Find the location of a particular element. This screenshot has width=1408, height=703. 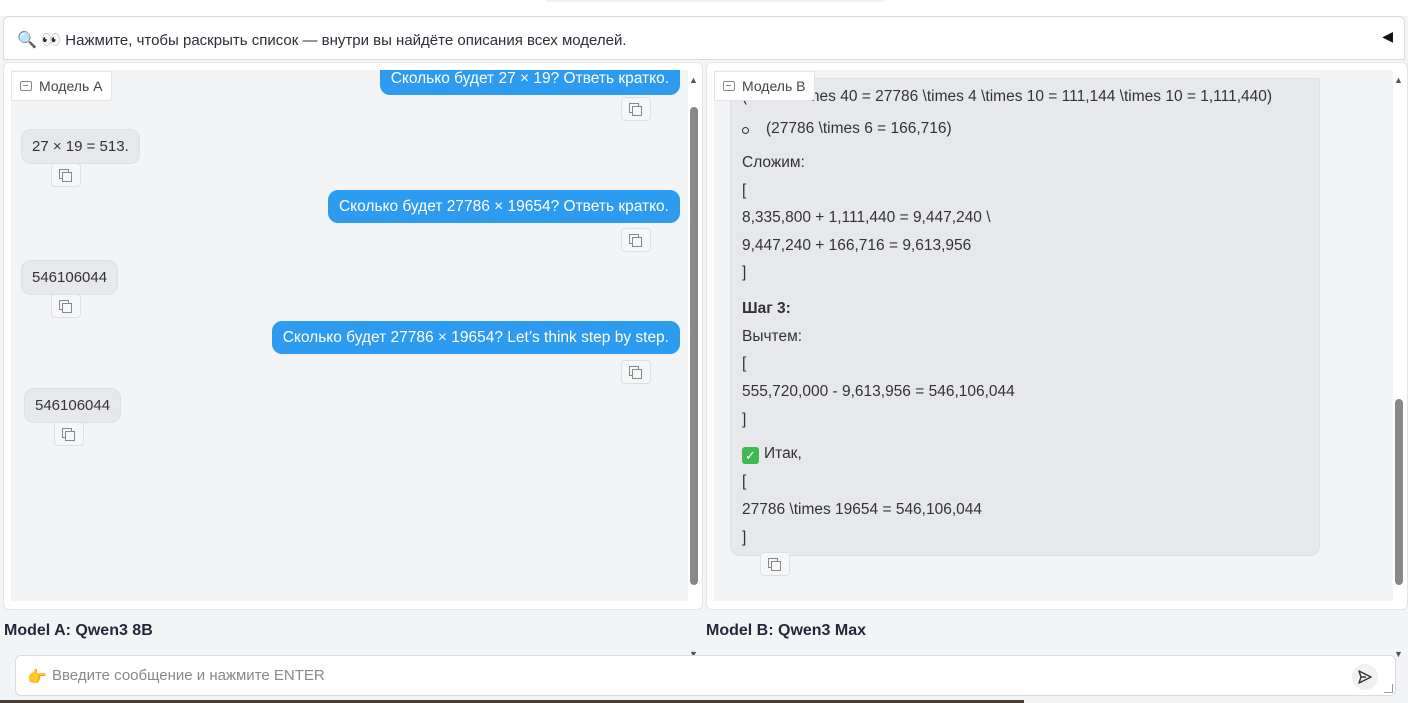

pointing-hand-icon: 👉 is located at coordinates (37, 677).